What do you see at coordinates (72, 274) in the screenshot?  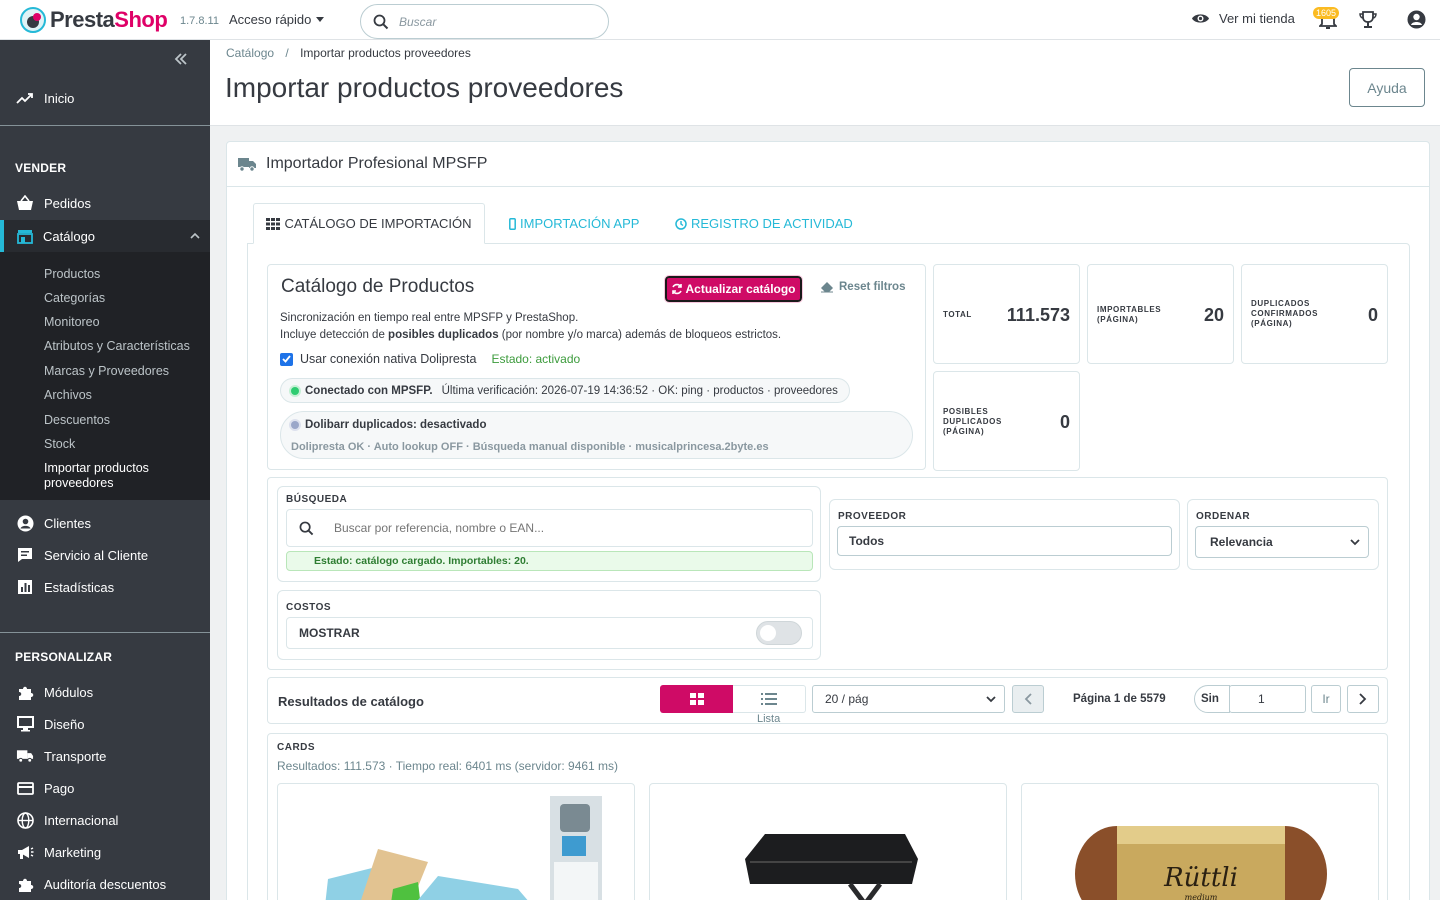 I see `submenu-products: Productos` at bounding box center [72, 274].